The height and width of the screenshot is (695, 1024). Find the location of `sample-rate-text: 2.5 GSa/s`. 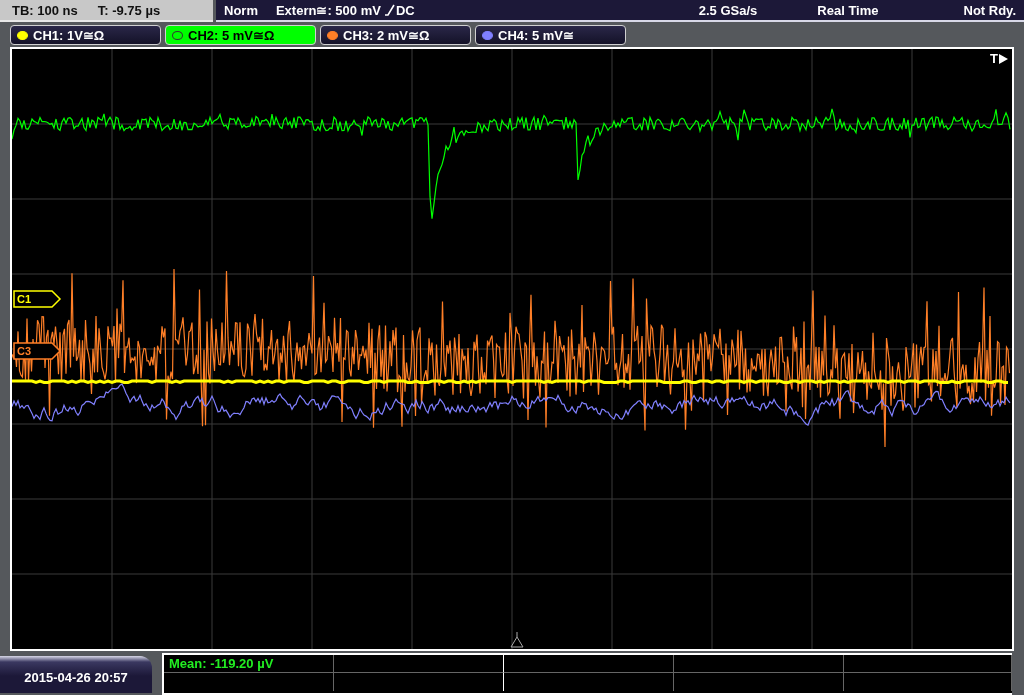

sample-rate-text: 2.5 GSa/s is located at coordinates (728, 10).